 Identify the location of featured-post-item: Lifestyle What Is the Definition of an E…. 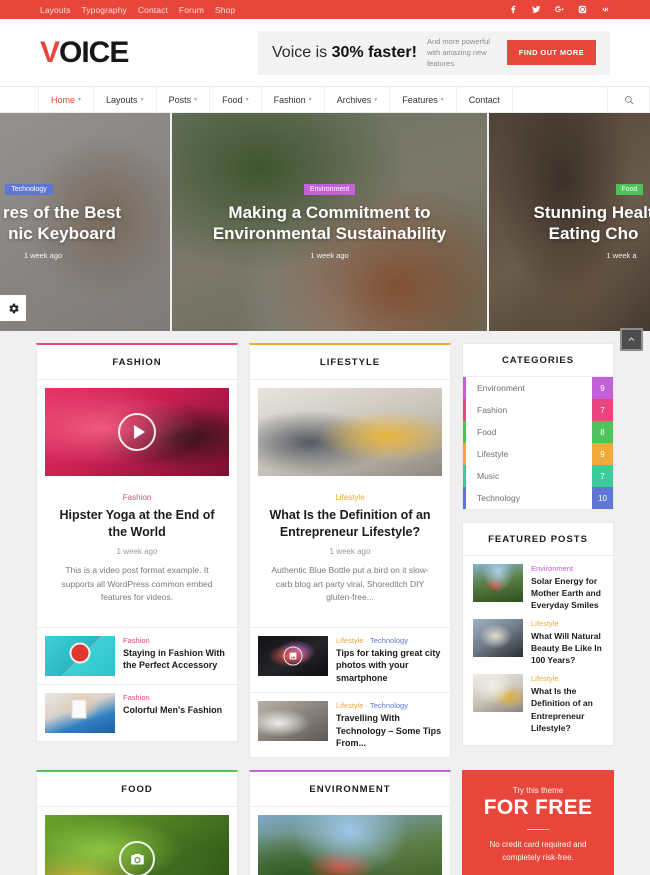
(538, 705).